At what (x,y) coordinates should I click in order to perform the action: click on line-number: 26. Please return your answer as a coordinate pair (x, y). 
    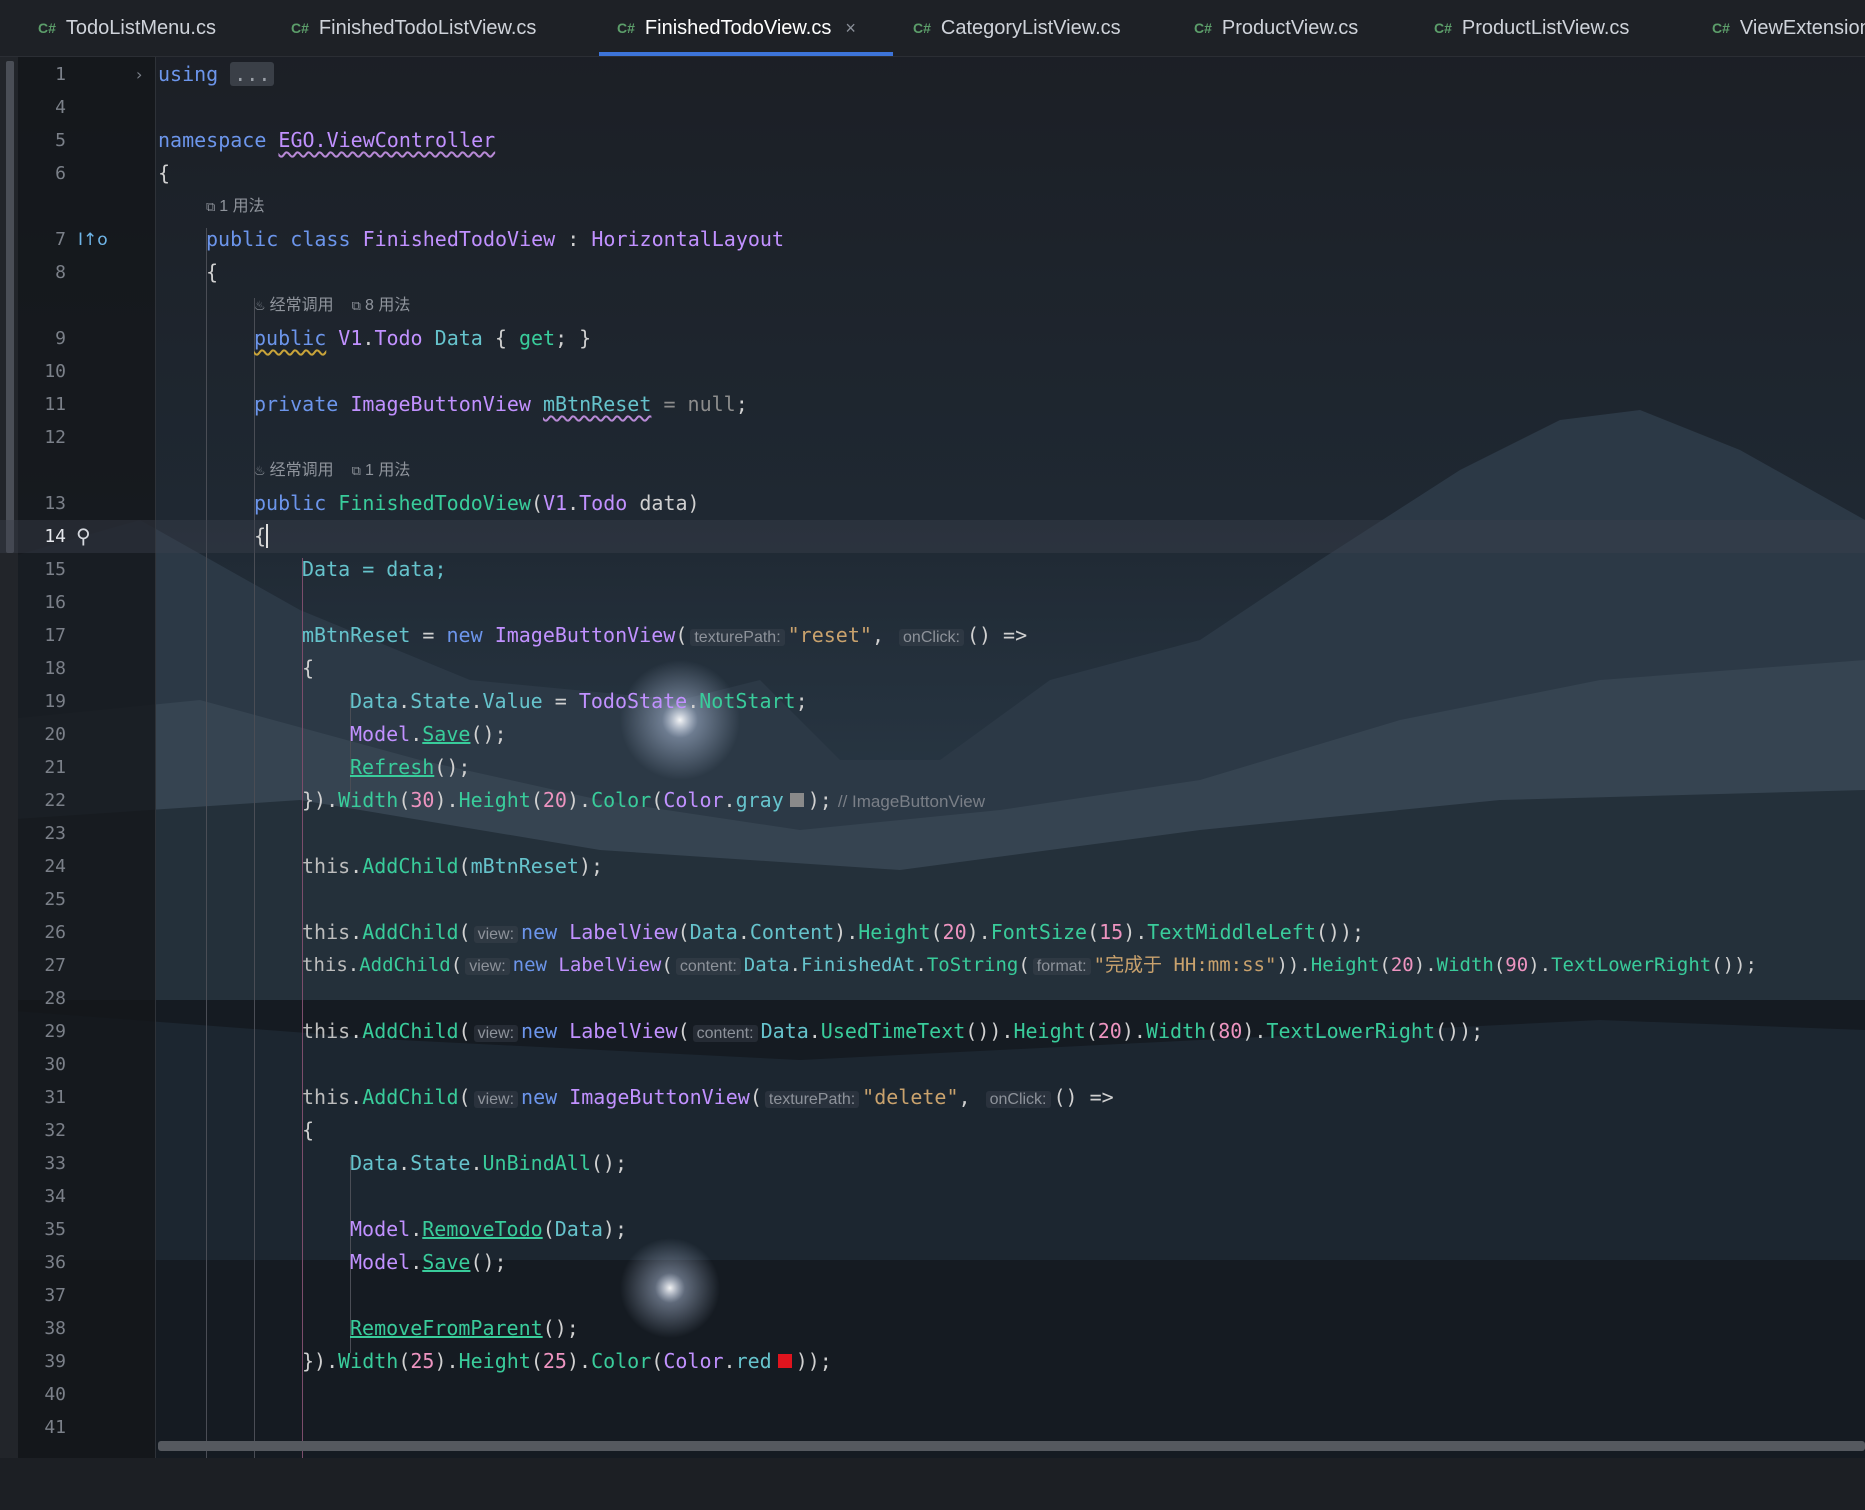
    Looking at the image, I should click on (55, 932).